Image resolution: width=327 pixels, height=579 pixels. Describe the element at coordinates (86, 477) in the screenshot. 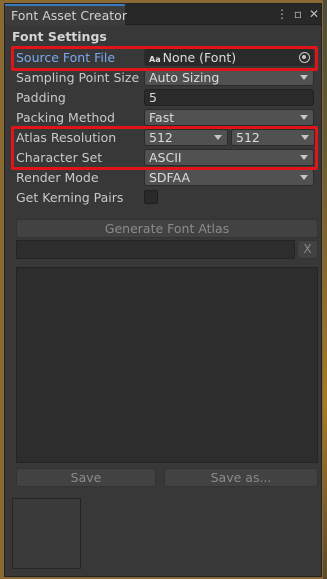

I see `save-button: Save` at that location.